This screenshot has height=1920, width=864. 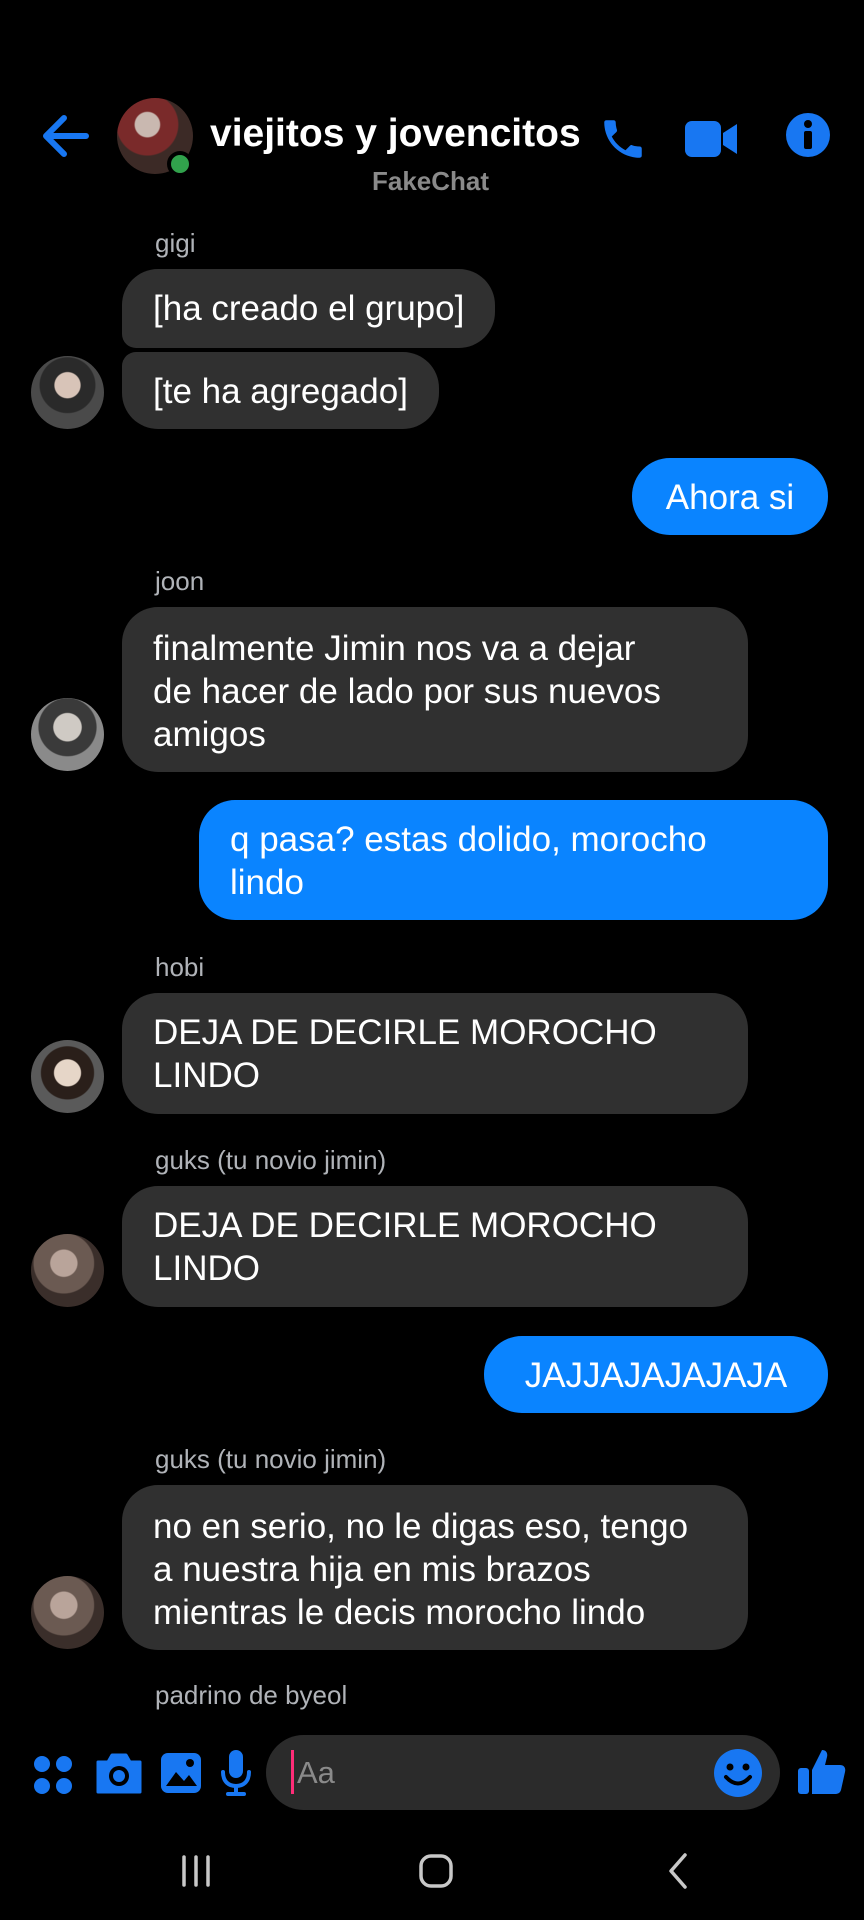 I want to click on message-line: JAJJAJAJAJAJA, so click(x=656, y=1375).